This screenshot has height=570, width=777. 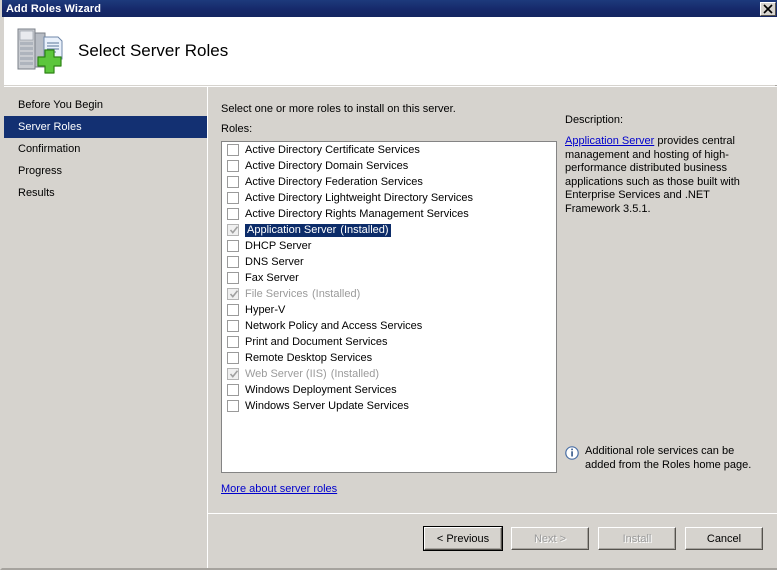 What do you see at coordinates (105, 127) in the screenshot?
I see `sidebar-item-server-roles: Server Roles` at bounding box center [105, 127].